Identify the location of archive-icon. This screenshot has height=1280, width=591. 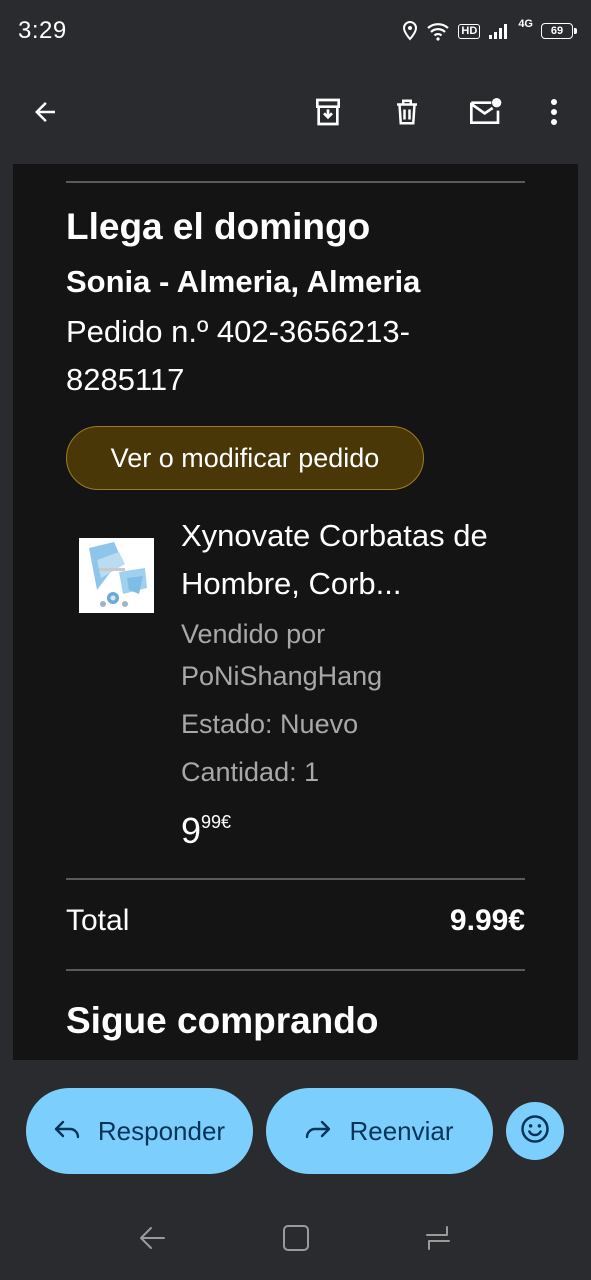
(328, 112).